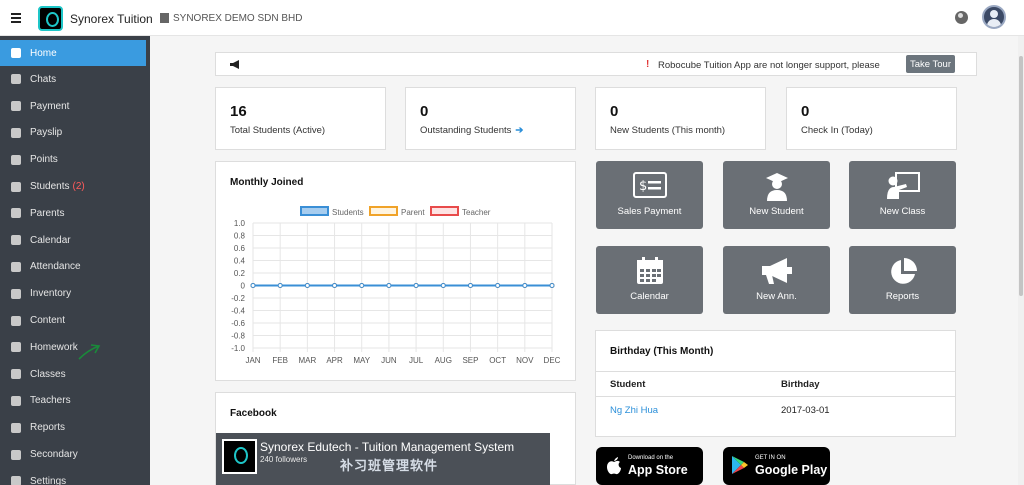 The image size is (1024, 485). What do you see at coordinates (16, 213) in the screenshot?
I see `user-circle-icon` at bounding box center [16, 213].